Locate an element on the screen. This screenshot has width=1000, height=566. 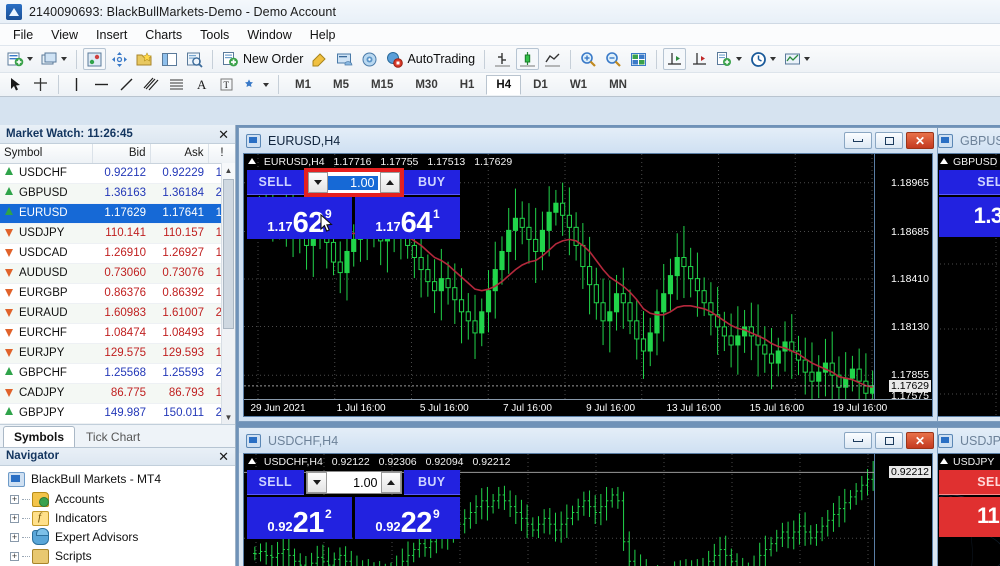
table-row: GBPUSD1.361631.3618421 is located at coordinates (117, 193).